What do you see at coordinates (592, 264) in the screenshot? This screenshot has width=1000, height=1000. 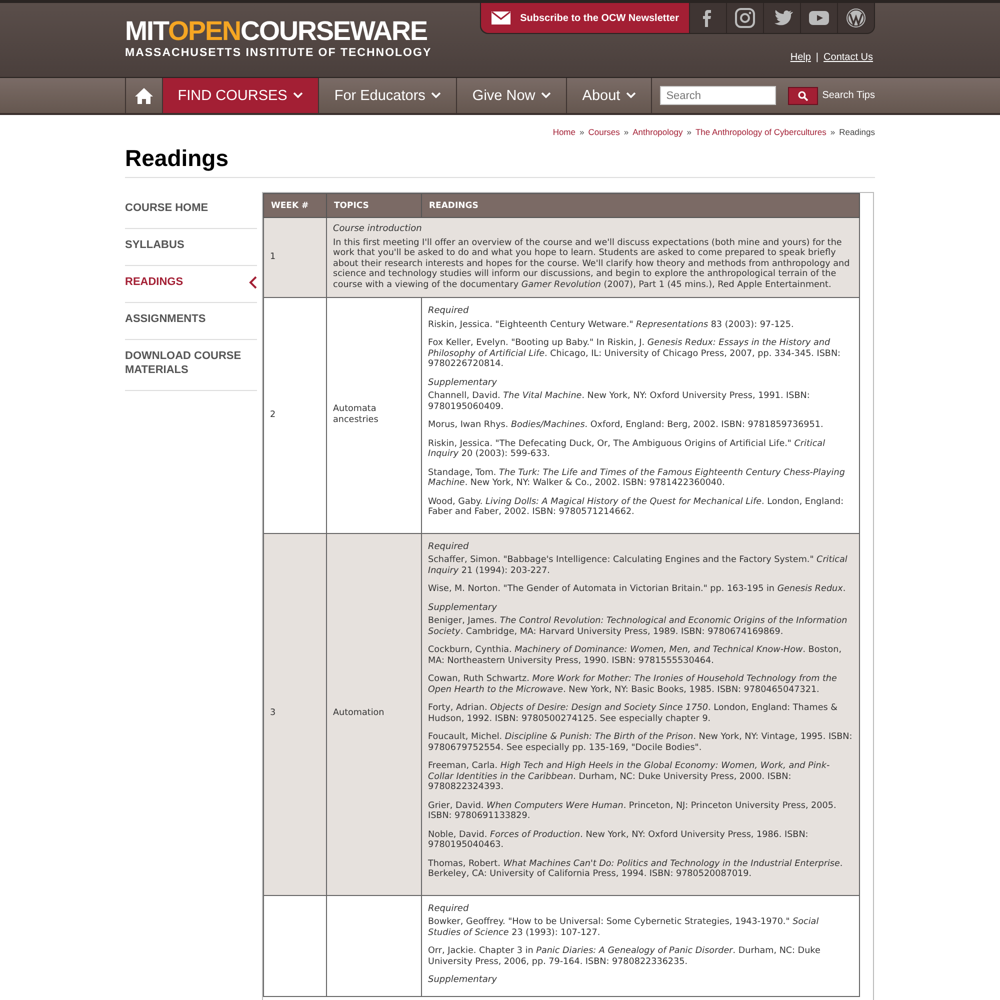 I see `reading-description: In this first meeting I'll offer an overview of the course and we'll discuss expectations (both mine and yours) for the work that you'll be asked to do and what you hope to learn. Students are asked to come prepared to speak briefly about their research interests and hopes for the course. We'll clarify how theory and methods from anthropology and science and technology studies will inform our discussions, and begin to explore the anthropological terrain of the course with a viewing of the documentary Gamer Revolution (2007), Part 1 (45 mins.), Red Apple Entertainment.` at bounding box center [592, 264].